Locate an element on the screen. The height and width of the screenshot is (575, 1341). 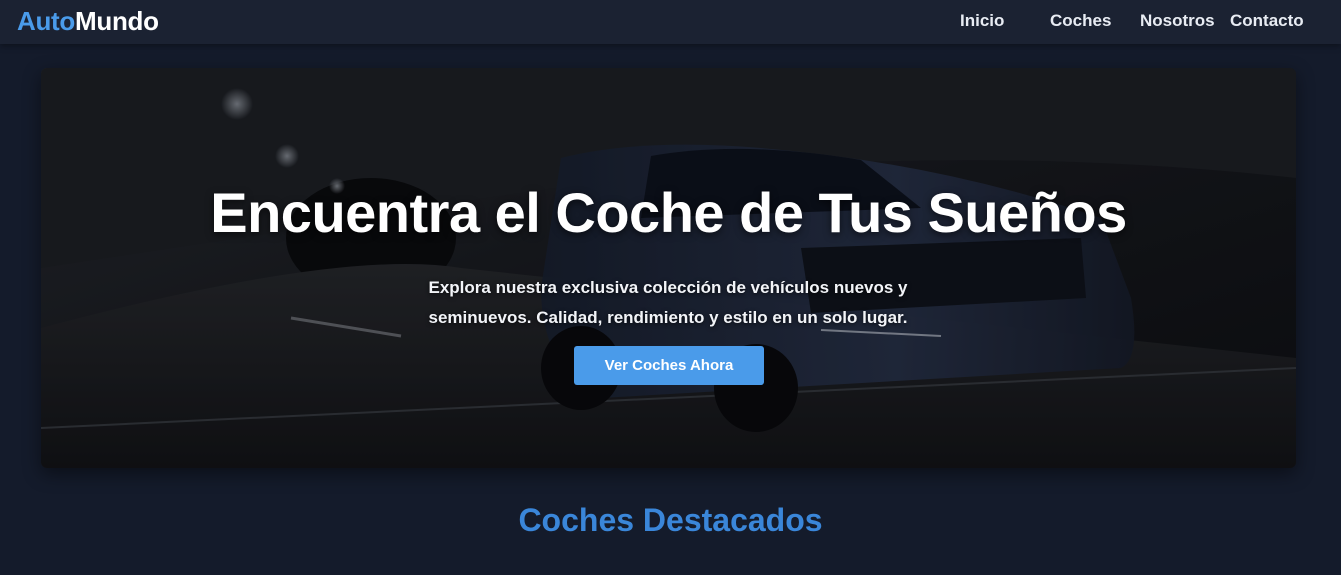
nav-link-coches: Coches is located at coordinates (1080, 21).